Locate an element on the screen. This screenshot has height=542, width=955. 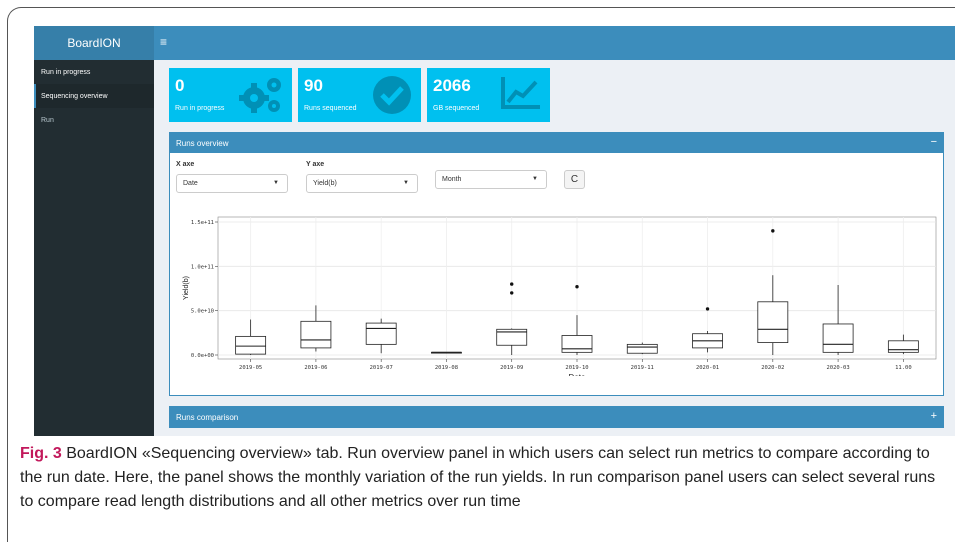
sidebar-item-run: Run is located at coordinates (94, 120).